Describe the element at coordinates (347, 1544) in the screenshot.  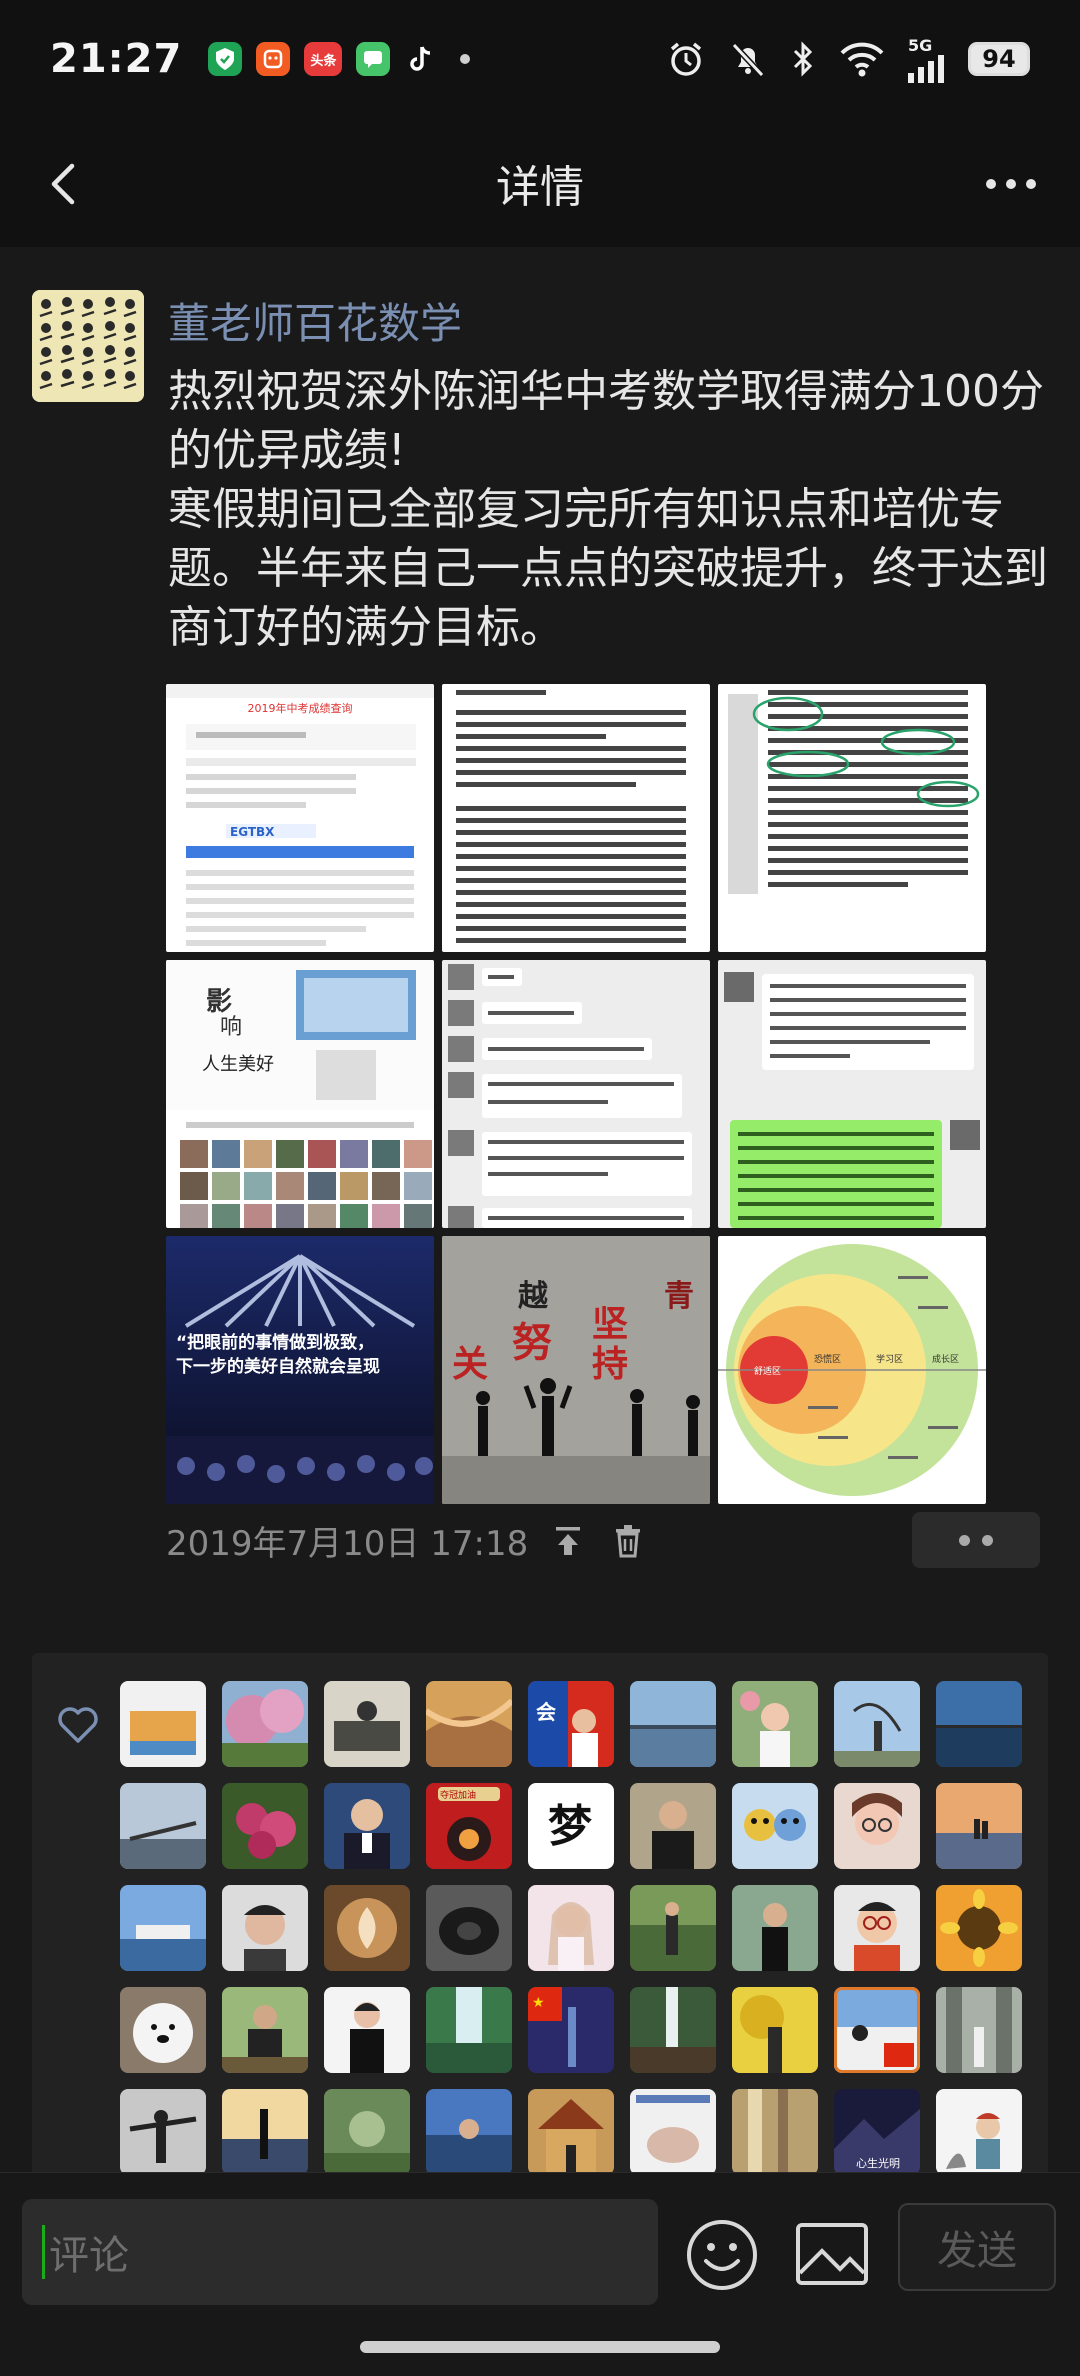
I see `post-timestamp: 2019年7月10日 17:18` at that location.